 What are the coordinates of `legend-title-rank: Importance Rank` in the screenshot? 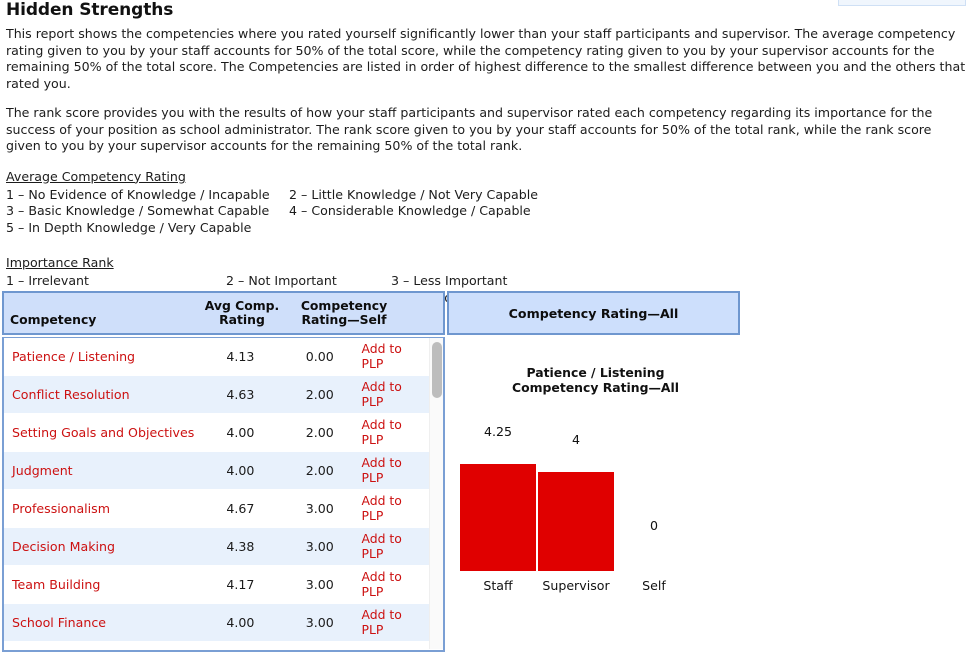 It's located at (60, 262).